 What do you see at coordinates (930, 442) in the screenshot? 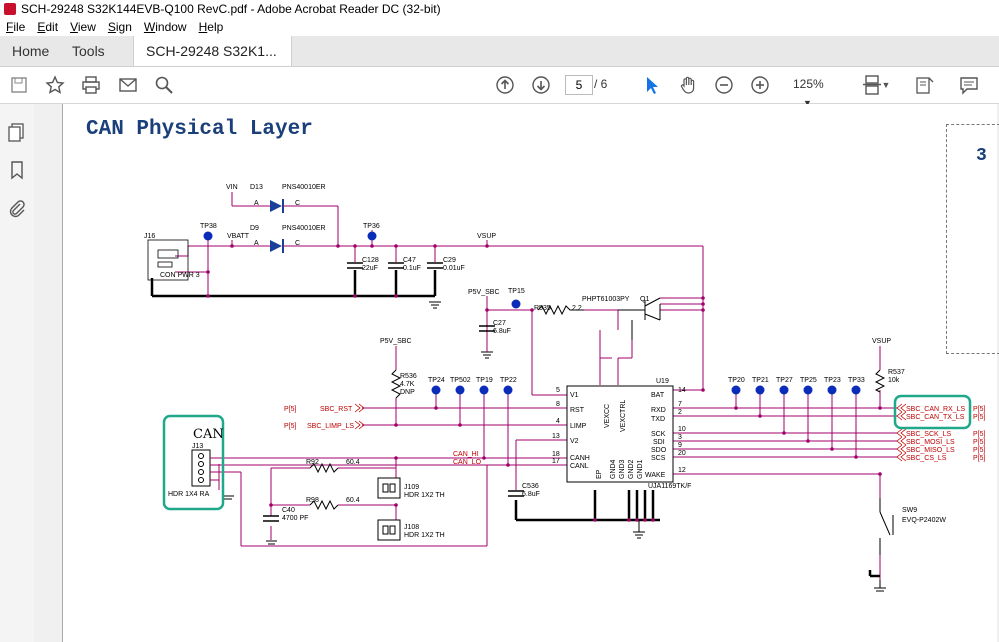
I see `net-sbc-mosi: SBC_MOSI_LS` at bounding box center [930, 442].